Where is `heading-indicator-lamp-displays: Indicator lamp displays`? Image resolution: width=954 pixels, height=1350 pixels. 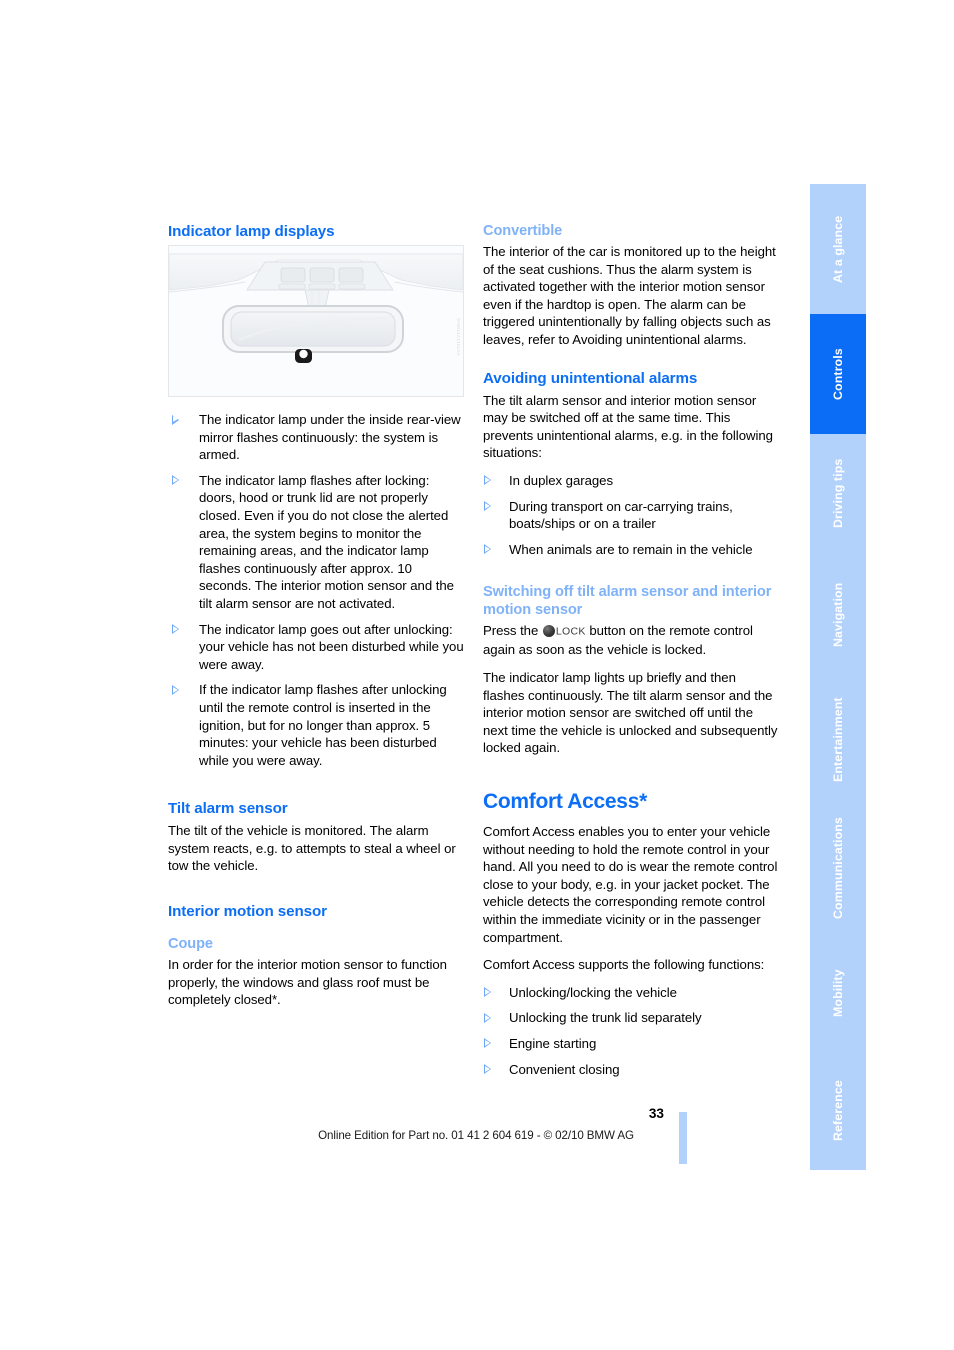
heading-indicator-lamp-displays: Indicator lamp displays is located at coordinates (251, 231).